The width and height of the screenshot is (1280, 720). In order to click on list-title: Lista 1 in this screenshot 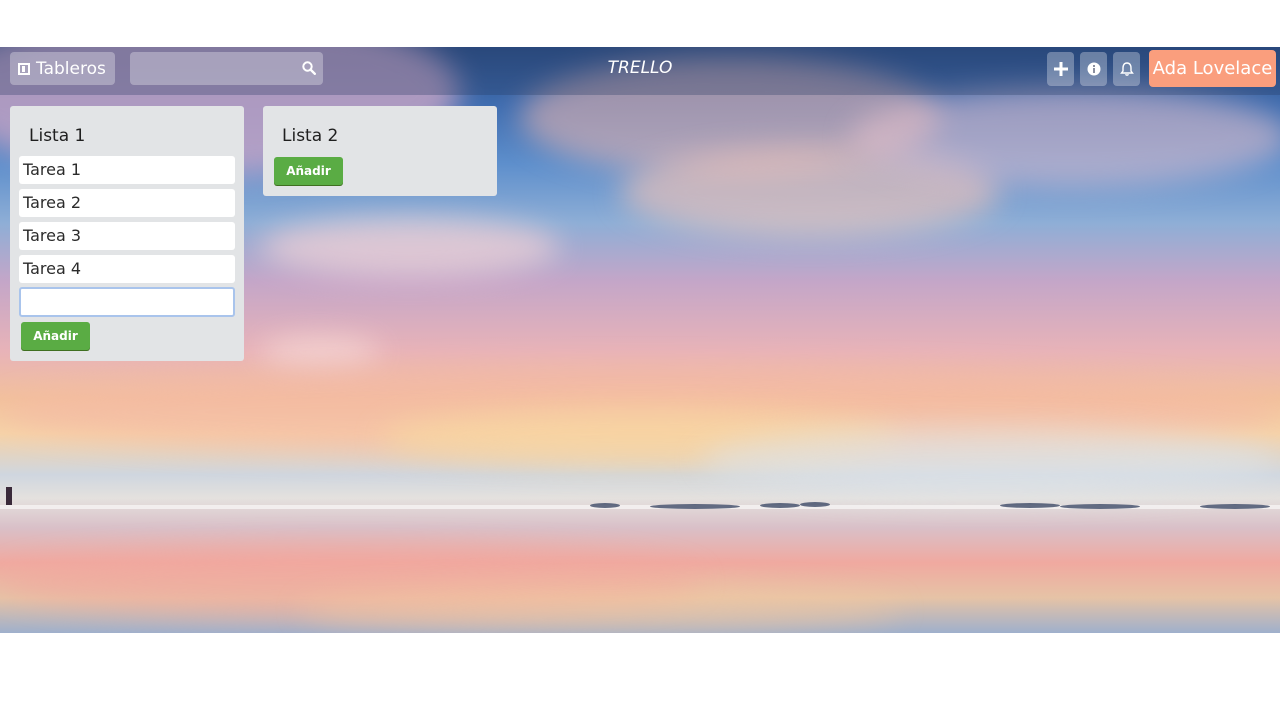, I will do `click(57, 136)`.